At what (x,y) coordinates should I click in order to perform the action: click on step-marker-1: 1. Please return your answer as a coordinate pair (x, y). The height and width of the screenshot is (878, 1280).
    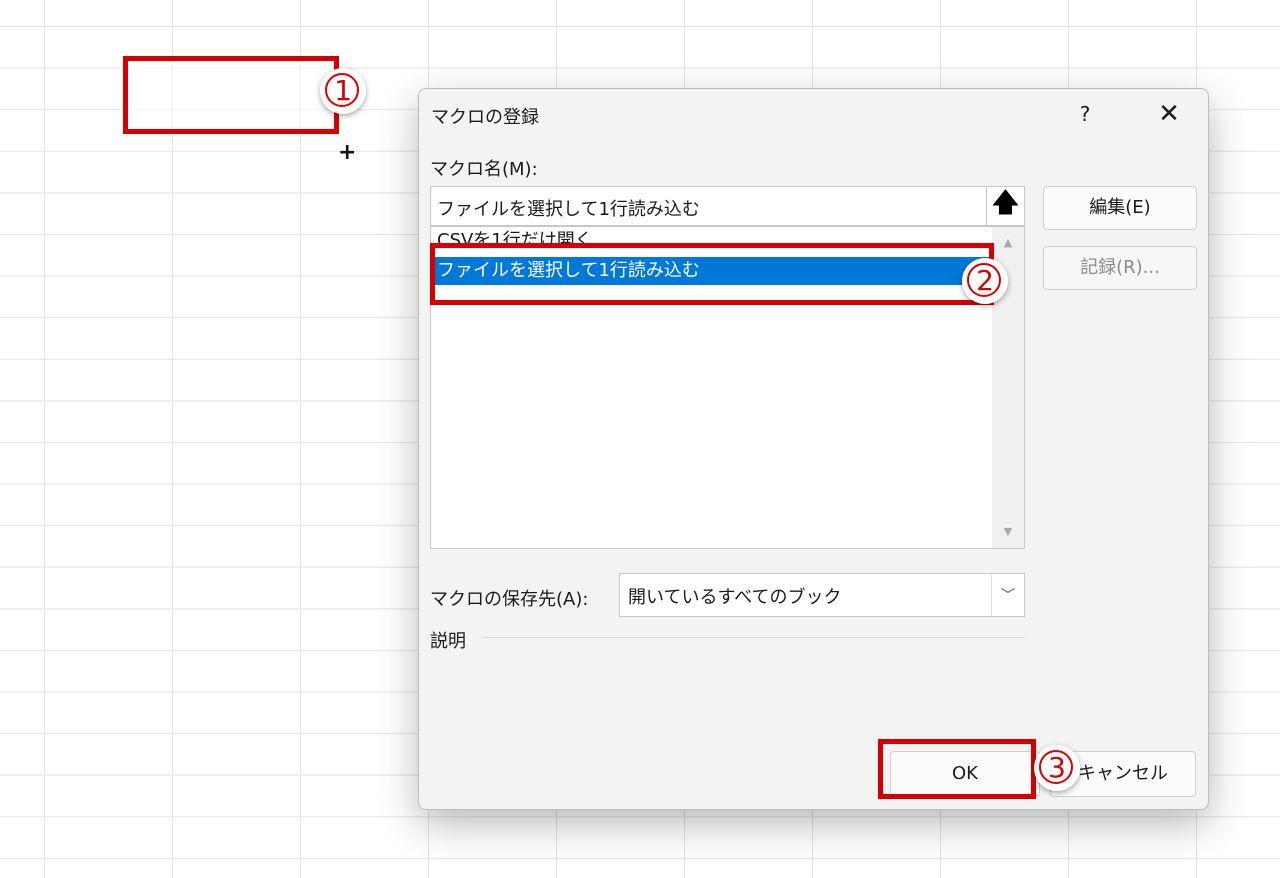
    Looking at the image, I should click on (343, 91).